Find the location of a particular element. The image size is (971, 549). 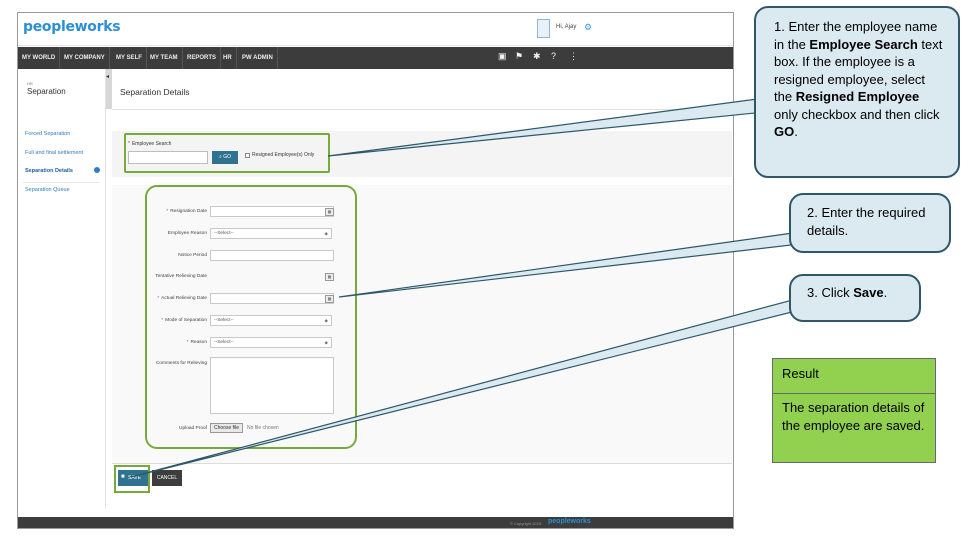

nav-my-world: MY WORLD is located at coordinates (39, 58).